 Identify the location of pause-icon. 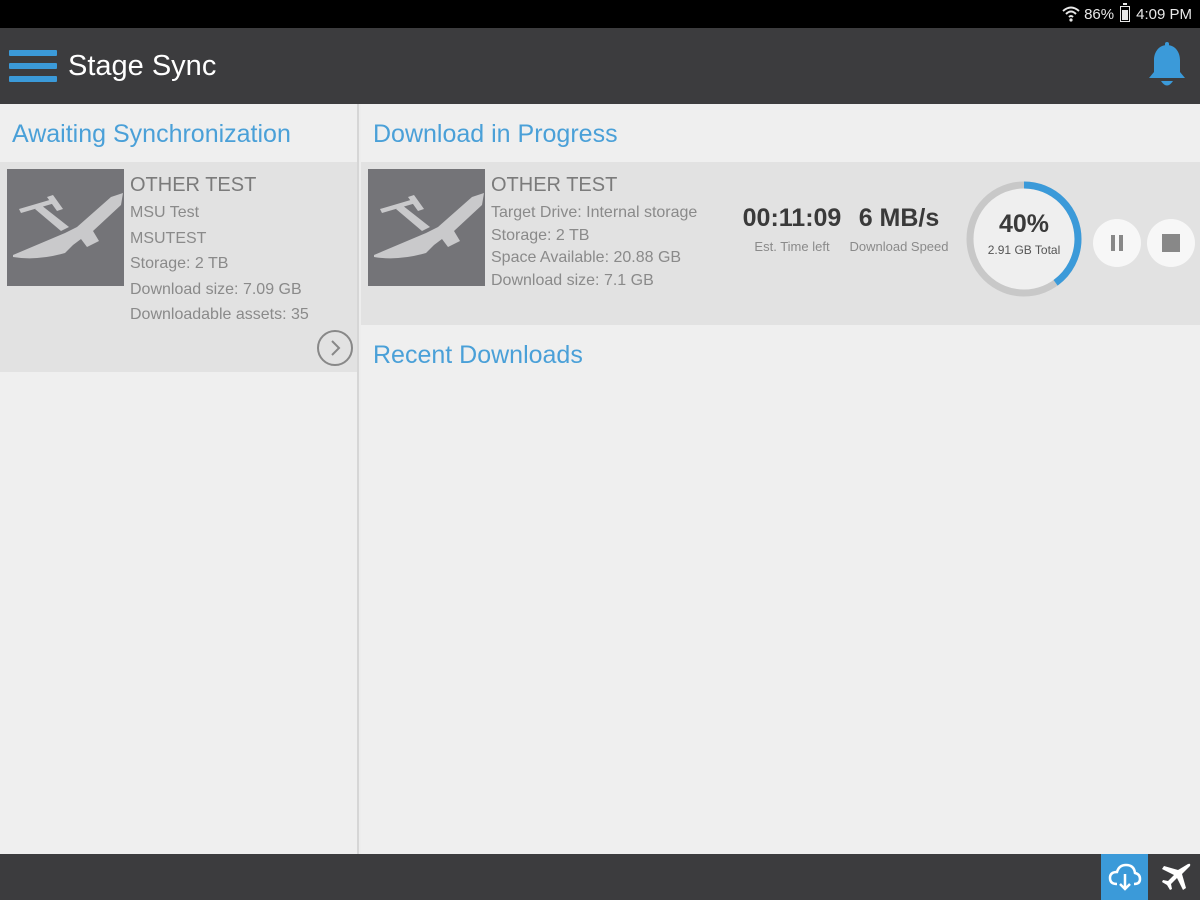
(1117, 243).